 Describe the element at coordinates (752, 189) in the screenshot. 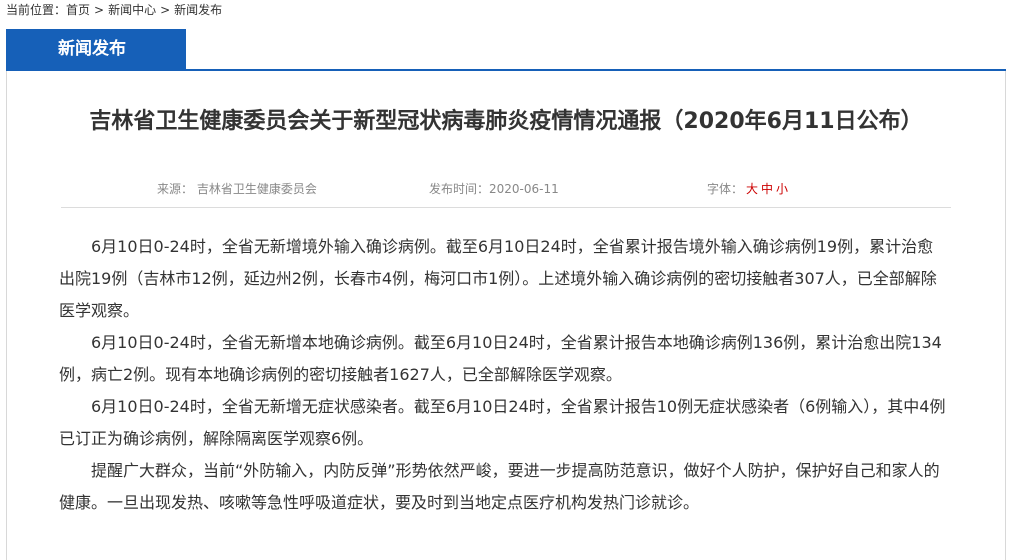

I see `font-size-large-button: 大` at that location.